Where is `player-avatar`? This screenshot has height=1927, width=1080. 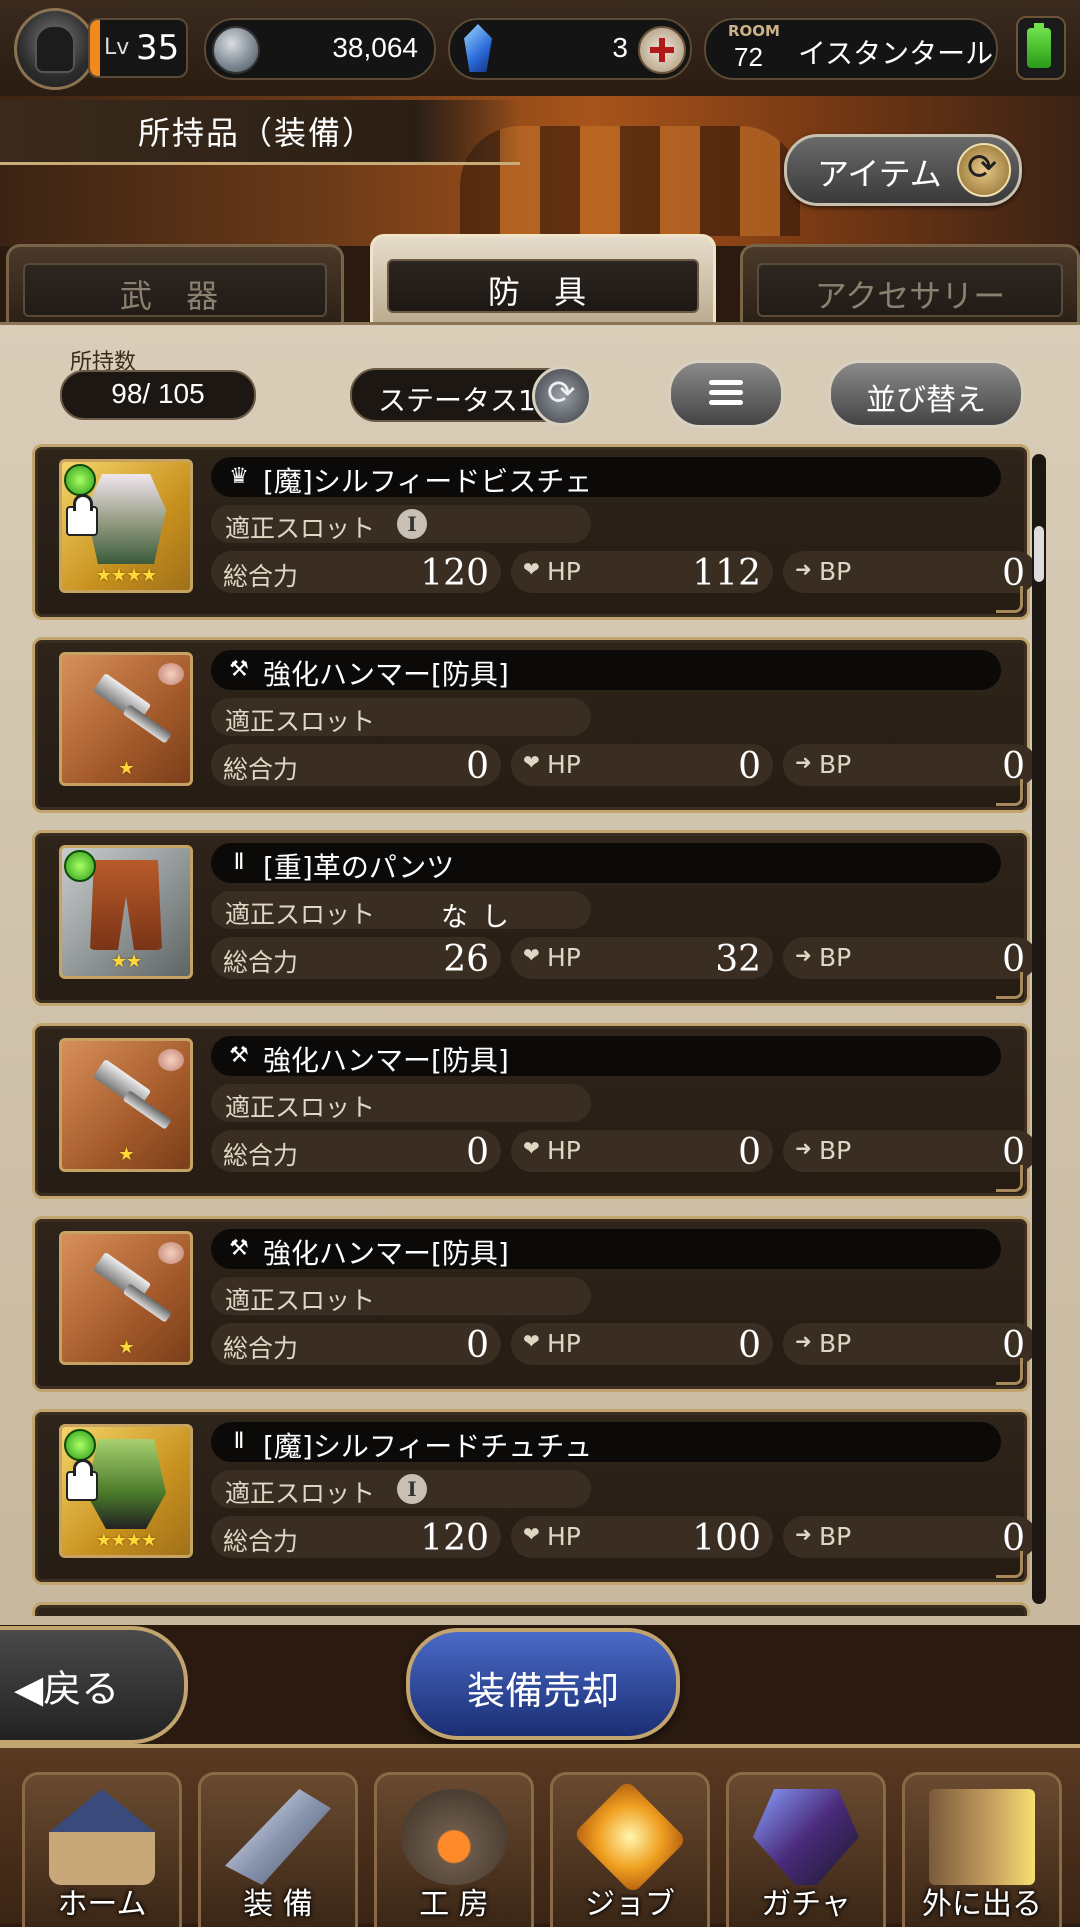
player-avatar is located at coordinates (55, 49).